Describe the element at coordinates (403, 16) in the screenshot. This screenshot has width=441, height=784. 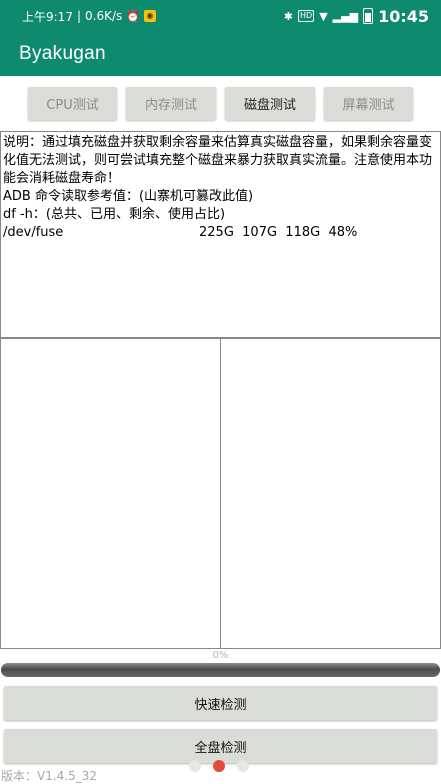
I see `status-clock: 10:45` at that location.